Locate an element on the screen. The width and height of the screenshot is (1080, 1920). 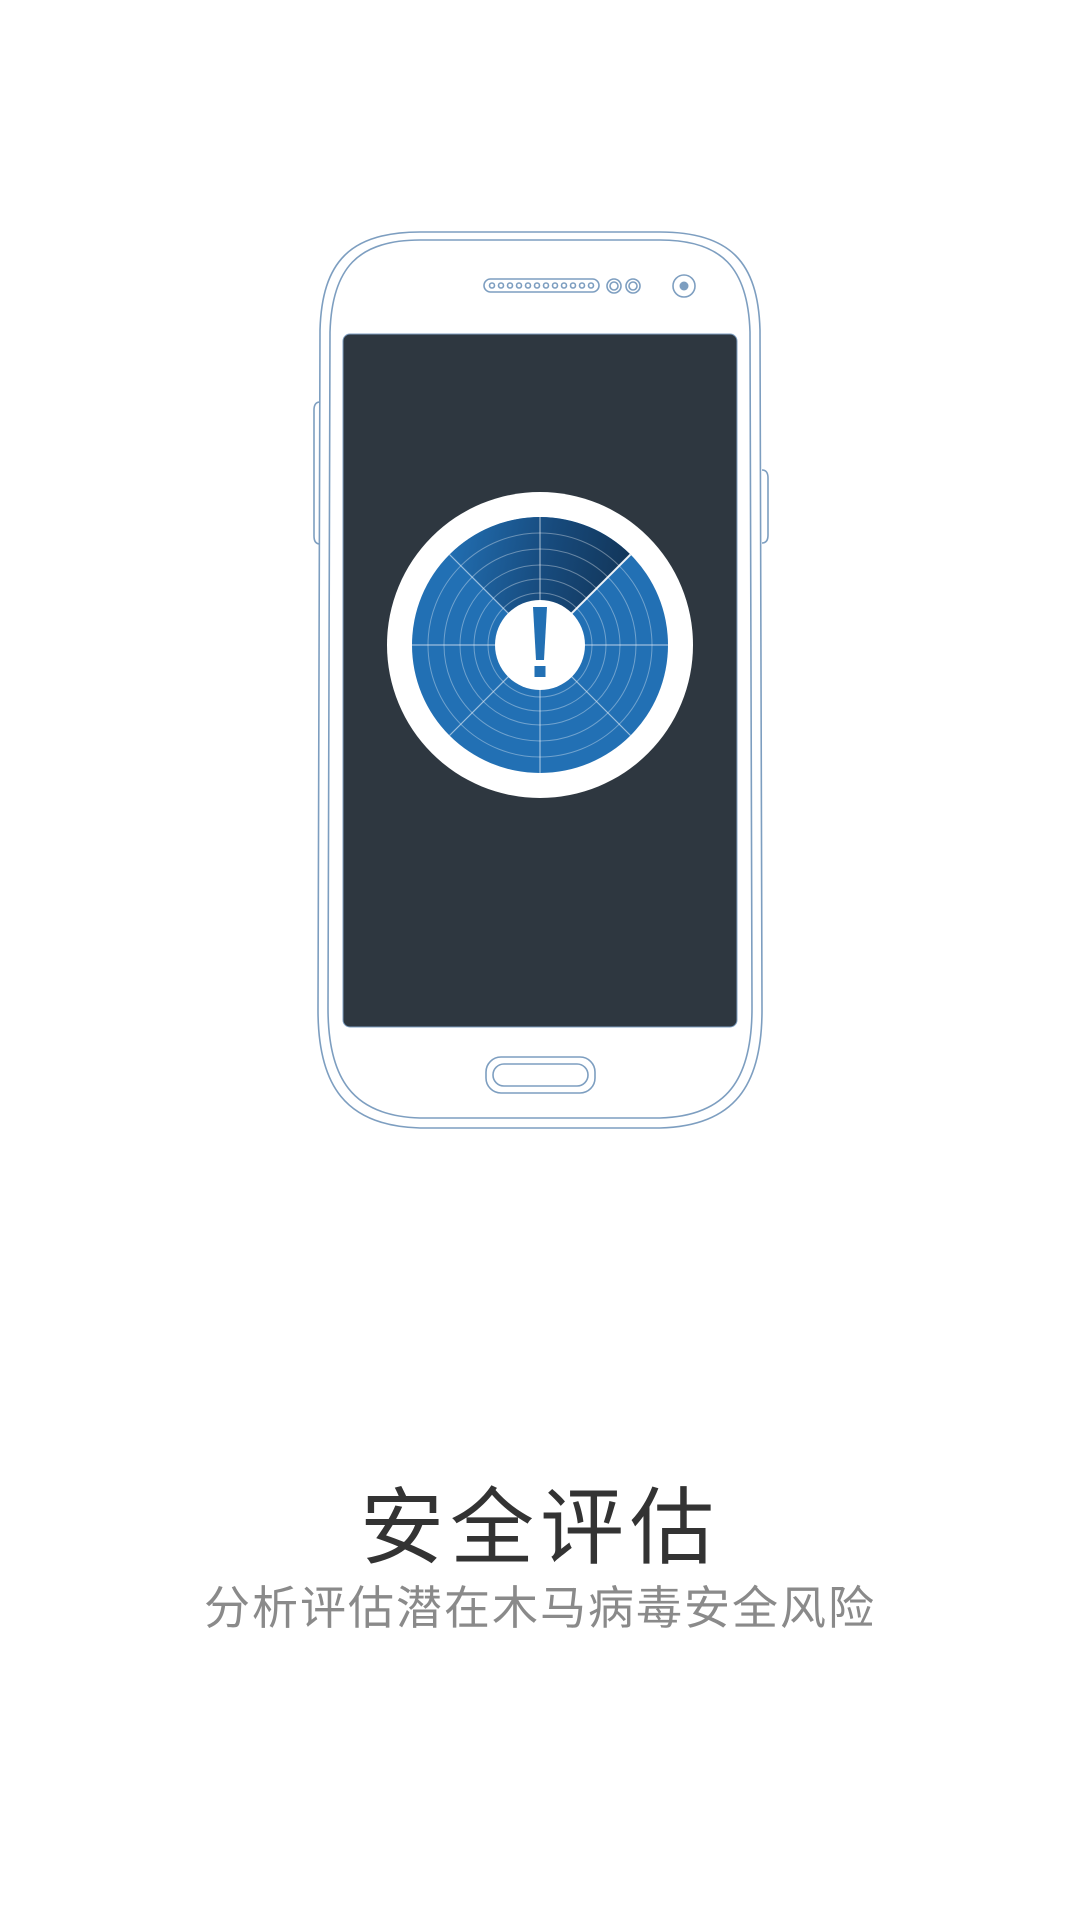
home-button is located at coordinates (540, 1075).